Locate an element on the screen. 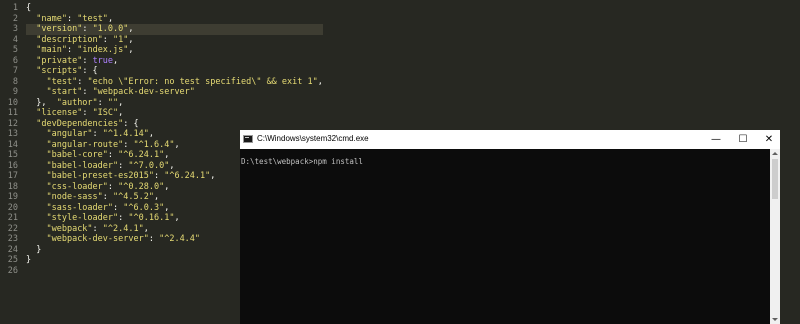 This screenshot has width=800, height=324. line-number: 15 is located at coordinates (12, 155).